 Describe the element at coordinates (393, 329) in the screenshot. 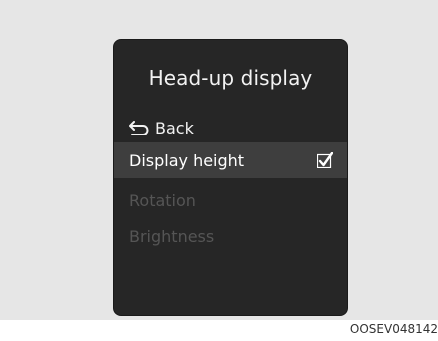

I see `image-code-caption: OOSEV048142` at that location.